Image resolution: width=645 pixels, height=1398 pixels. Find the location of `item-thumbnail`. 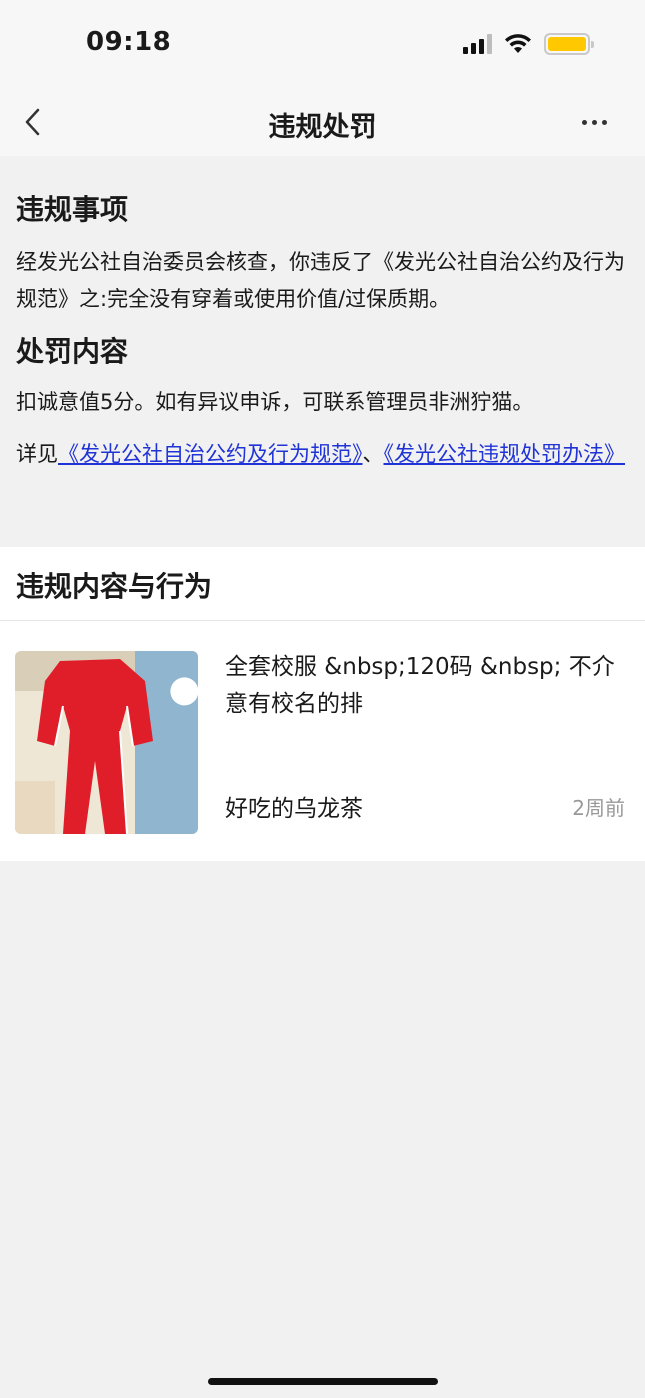

item-thumbnail is located at coordinates (106, 742).